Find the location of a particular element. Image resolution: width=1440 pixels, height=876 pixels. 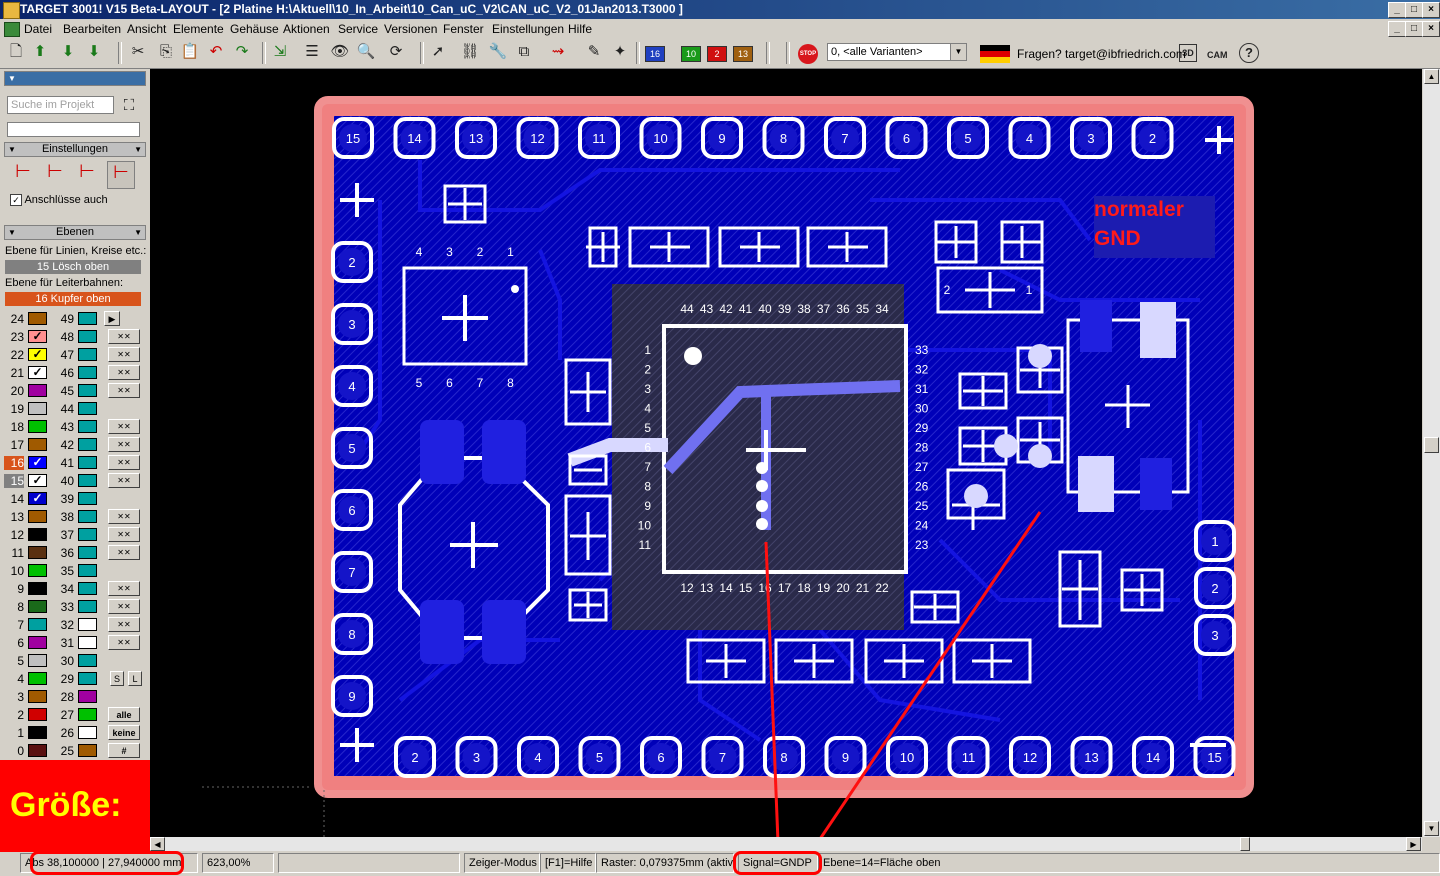

bus-icon: ⧉ is located at coordinates (524, 52).